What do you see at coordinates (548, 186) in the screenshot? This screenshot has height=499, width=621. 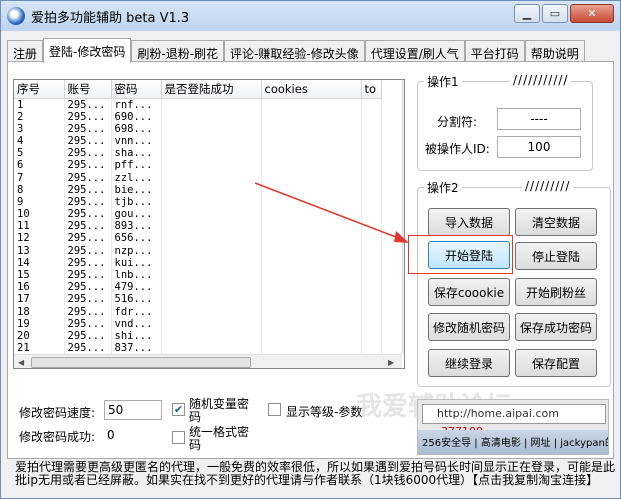 I see `operation2-slashes: /////////` at bounding box center [548, 186].